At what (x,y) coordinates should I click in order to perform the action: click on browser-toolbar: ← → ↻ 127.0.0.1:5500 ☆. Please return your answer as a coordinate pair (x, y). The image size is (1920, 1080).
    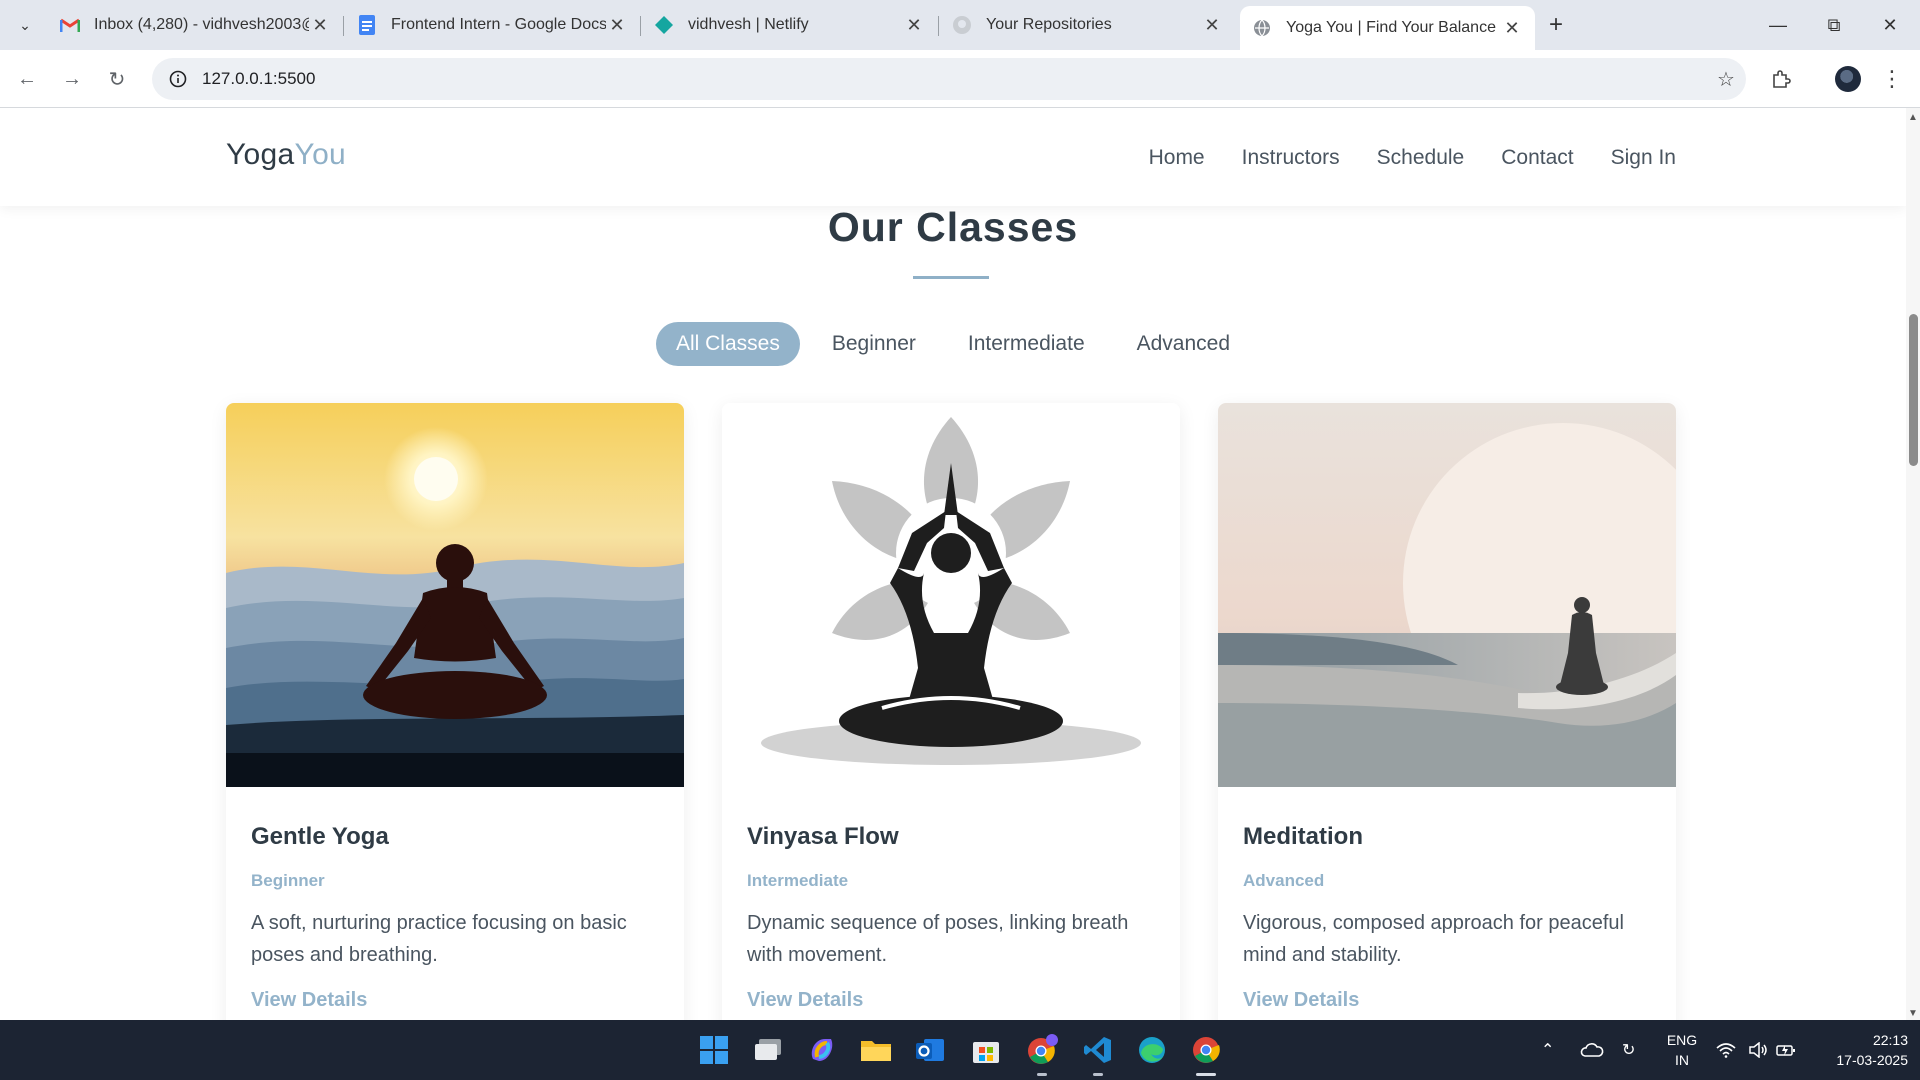
    Looking at the image, I should click on (960, 79).